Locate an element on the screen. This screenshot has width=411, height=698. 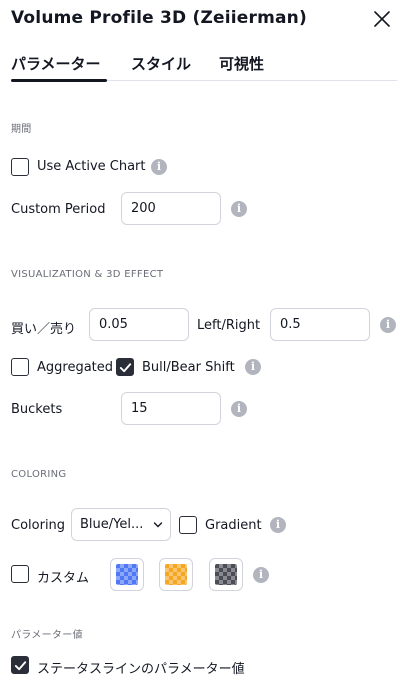
coloring-label: Coloring is located at coordinates (38, 525).